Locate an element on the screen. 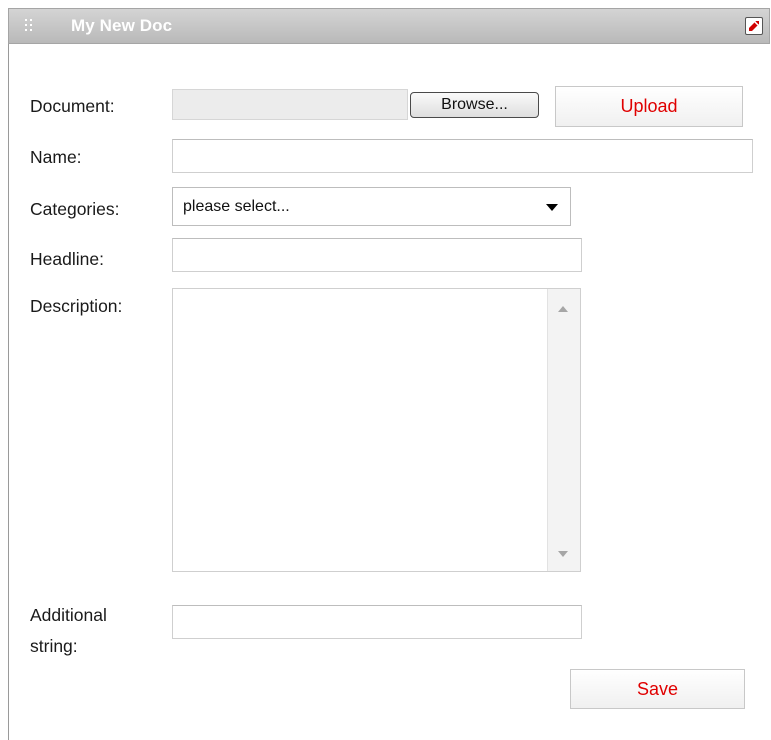  close-icon is located at coordinates (754, 26).